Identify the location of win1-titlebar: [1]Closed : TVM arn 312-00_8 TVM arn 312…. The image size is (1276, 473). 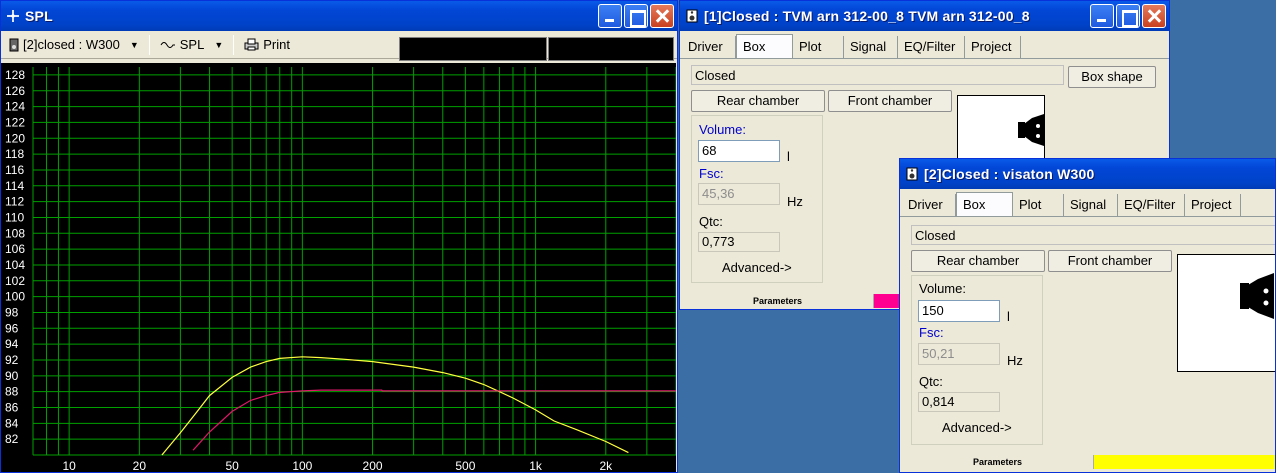
(924, 16).